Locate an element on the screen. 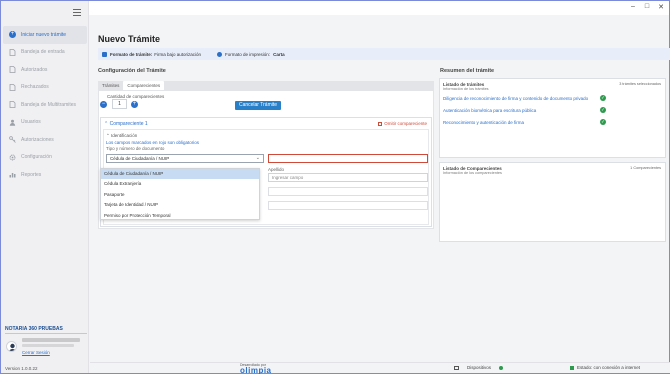 This screenshot has height=374, width=670. organization-name: NOTARIA 360 PRUEBAS is located at coordinates (34, 329).